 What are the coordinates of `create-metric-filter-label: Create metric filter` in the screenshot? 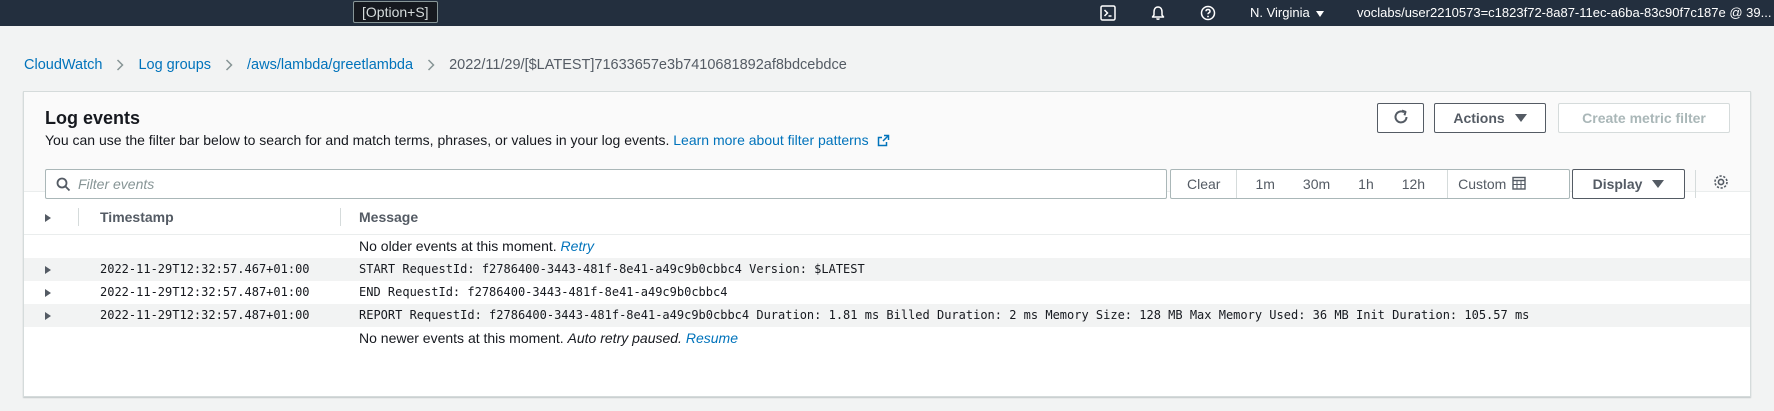 It's located at (1644, 118).